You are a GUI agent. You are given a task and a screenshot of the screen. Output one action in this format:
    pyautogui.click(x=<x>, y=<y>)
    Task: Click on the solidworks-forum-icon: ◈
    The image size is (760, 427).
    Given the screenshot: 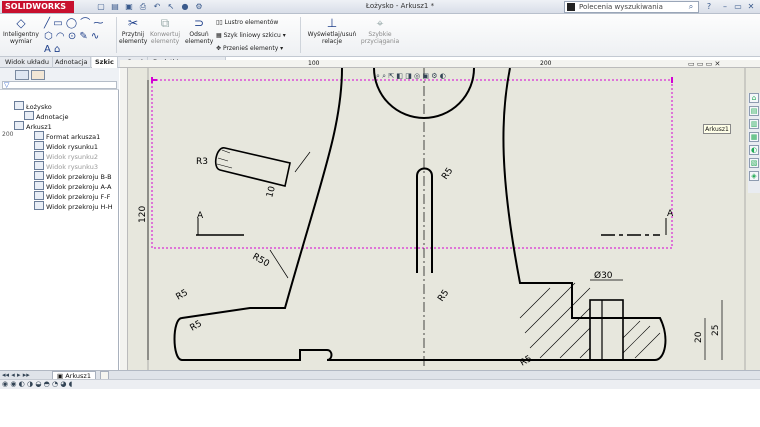 What is the action you would take?
    pyautogui.click(x=754, y=176)
    